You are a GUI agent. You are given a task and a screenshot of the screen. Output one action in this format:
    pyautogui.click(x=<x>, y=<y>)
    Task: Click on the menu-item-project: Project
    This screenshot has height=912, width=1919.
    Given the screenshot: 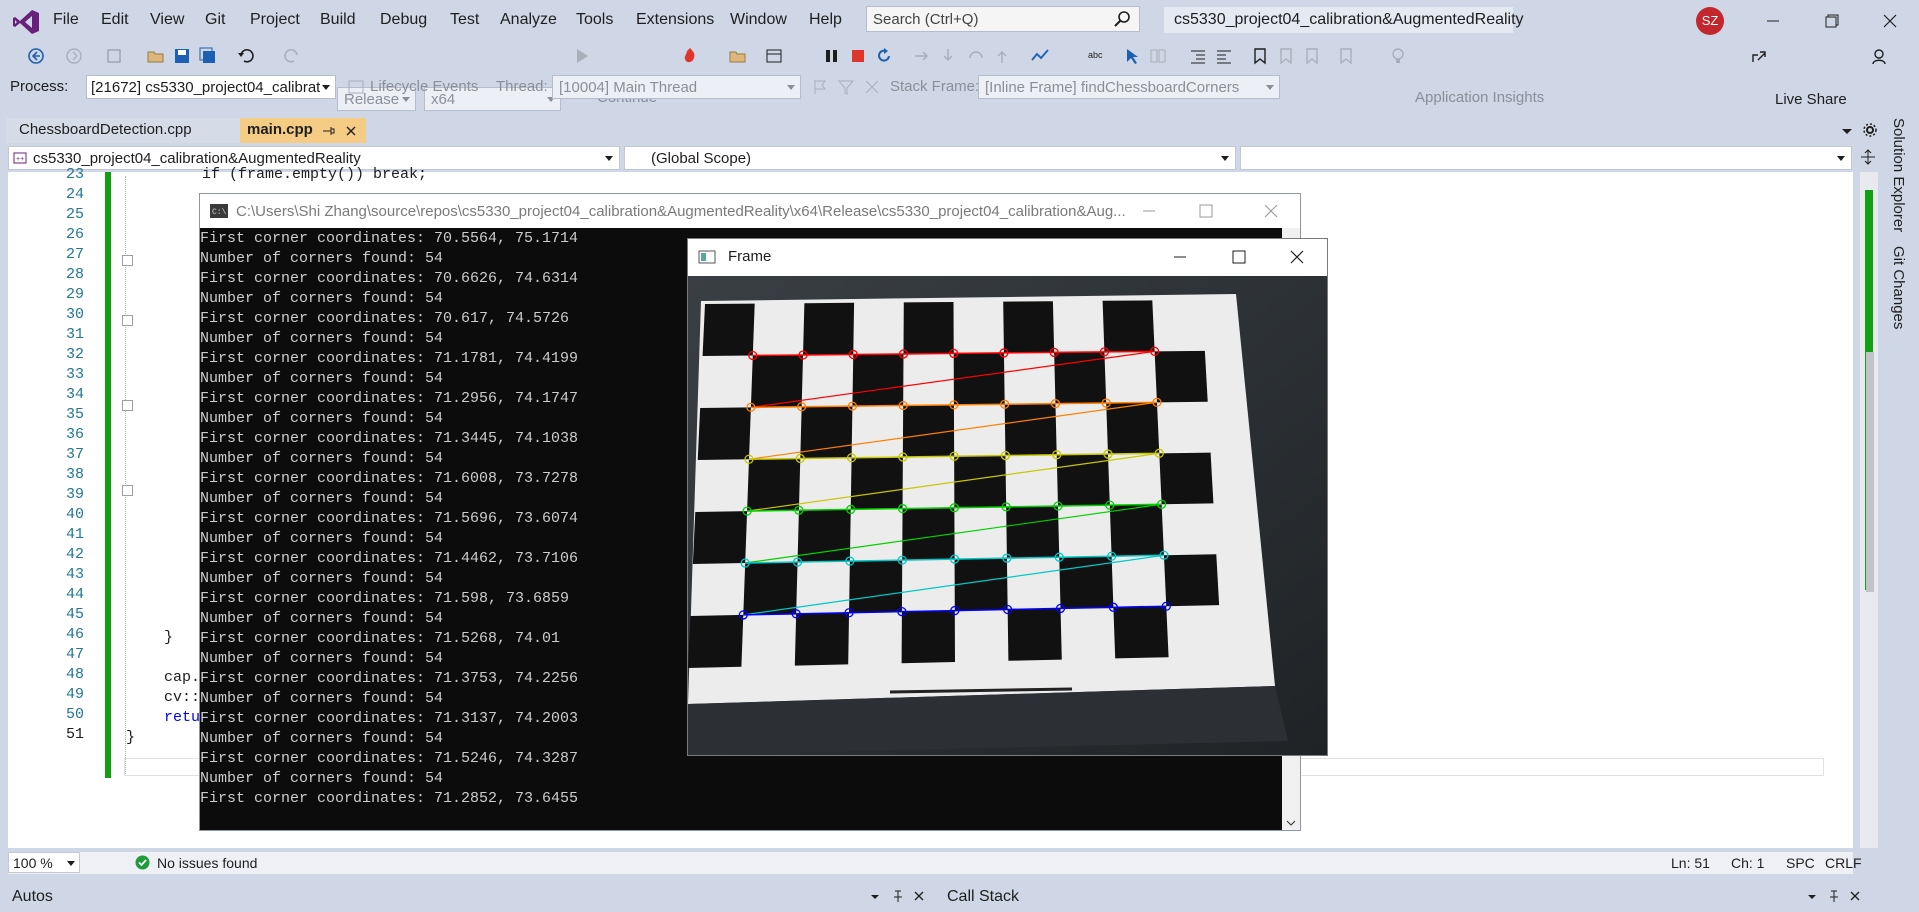 What is the action you would take?
    pyautogui.click(x=275, y=20)
    